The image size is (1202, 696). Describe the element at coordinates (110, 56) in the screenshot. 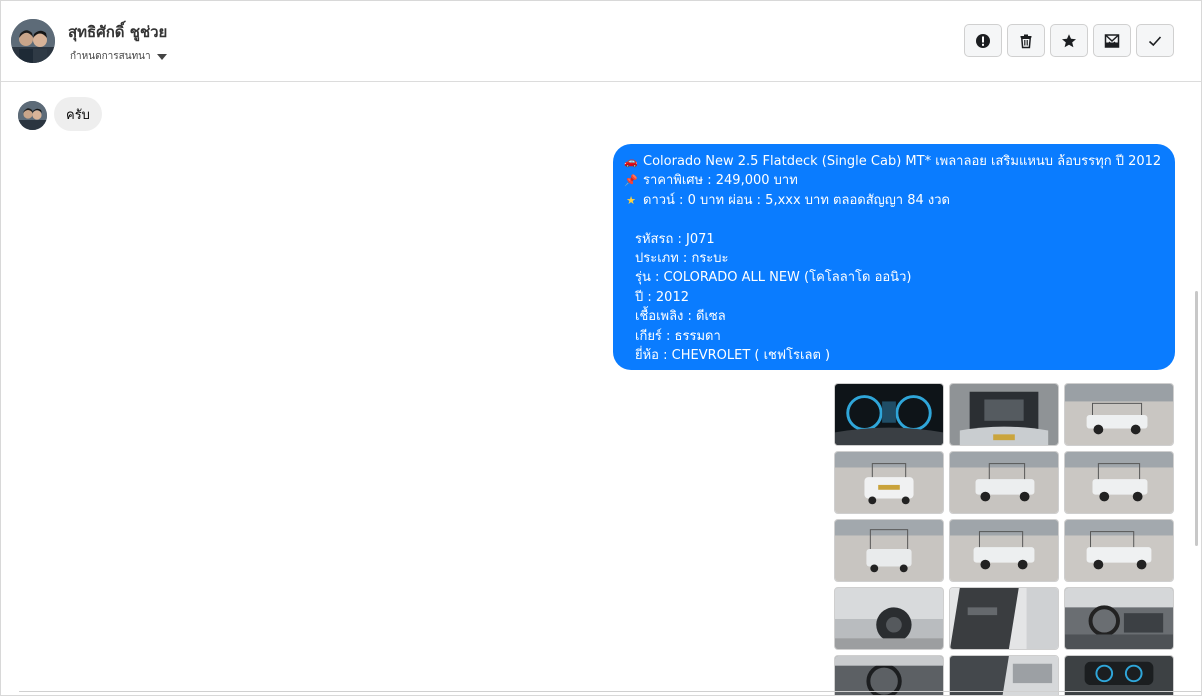

I see `assign-label: กำหนดการสนทนา` at that location.